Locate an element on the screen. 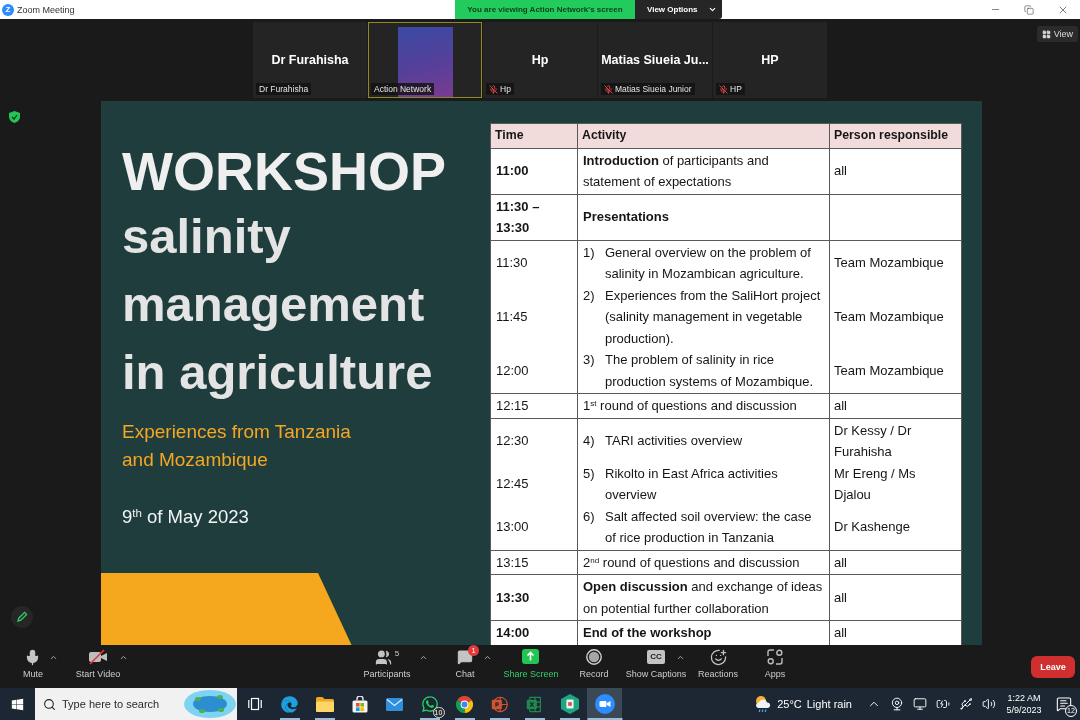  name-tag-text: Matias Siueia Junior is located at coordinates (653, 89).